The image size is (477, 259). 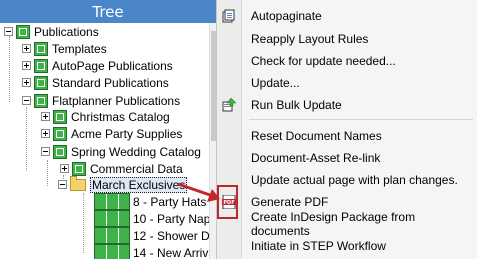 What do you see at coordinates (112, 65) in the screenshot?
I see `tree-node-label: AutoPage Publications` at bounding box center [112, 65].